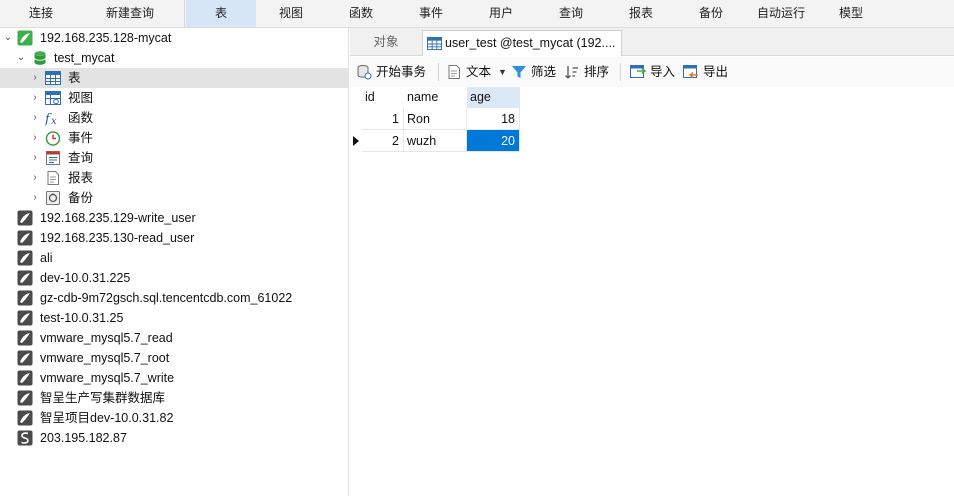 The image size is (954, 496). What do you see at coordinates (383, 97) in the screenshot?
I see `column-header-id: id` at bounding box center [383, 97].